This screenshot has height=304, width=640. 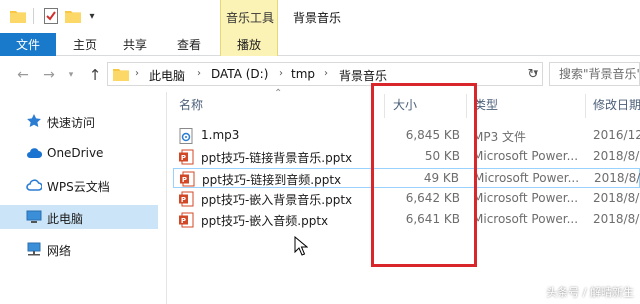 What do you see at coordinates (135, 44) in the screenshot?
I see `tab-share: 共享` at bounding box center [135, 44].